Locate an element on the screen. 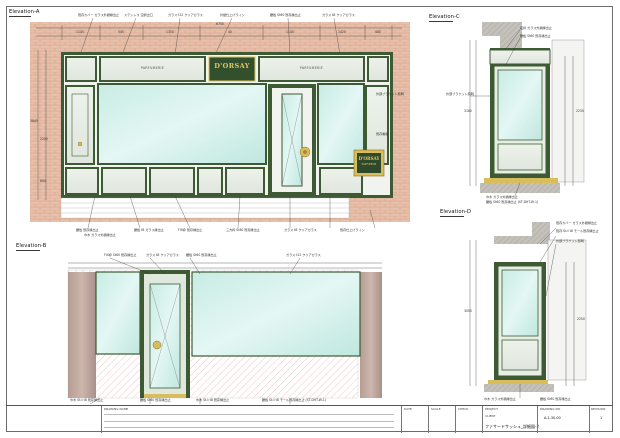 The width and height of the screenshot is (620, 438). title-block-cell-revision: REVISION 1 is located at coordinates (601, 419).